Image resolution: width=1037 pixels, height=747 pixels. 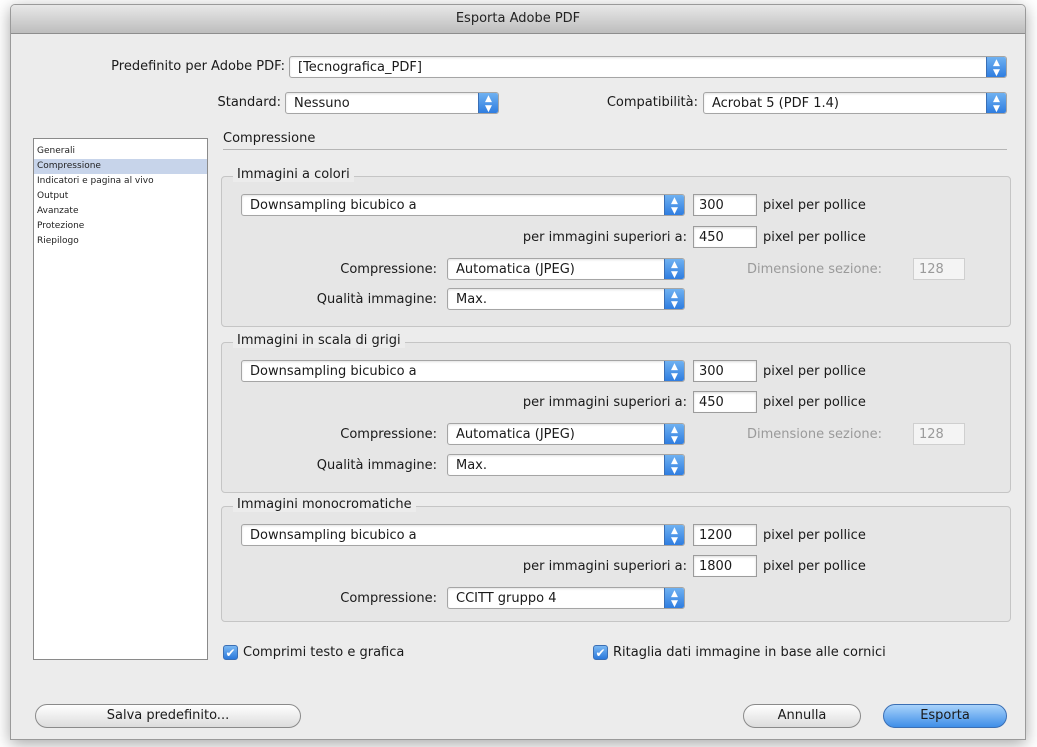 I want to click on sidebar-item-compressione: Compressione, so click(x=120, y=166).